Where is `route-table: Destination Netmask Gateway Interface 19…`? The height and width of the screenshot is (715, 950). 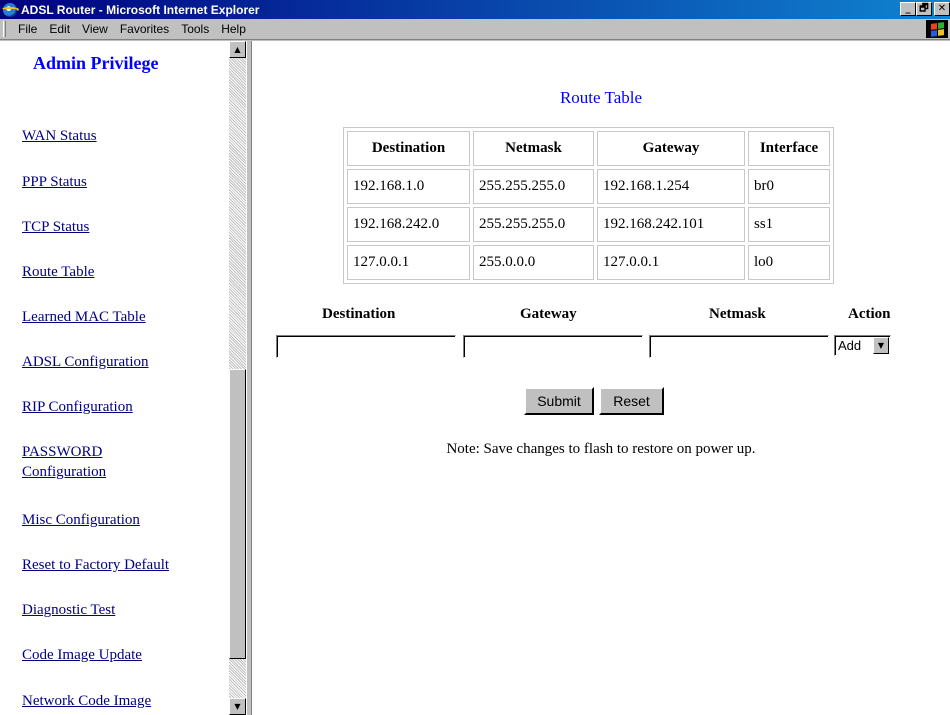 route-table: Destination Netmask Gateway Interface 19… is located at coordinates (588, 205).